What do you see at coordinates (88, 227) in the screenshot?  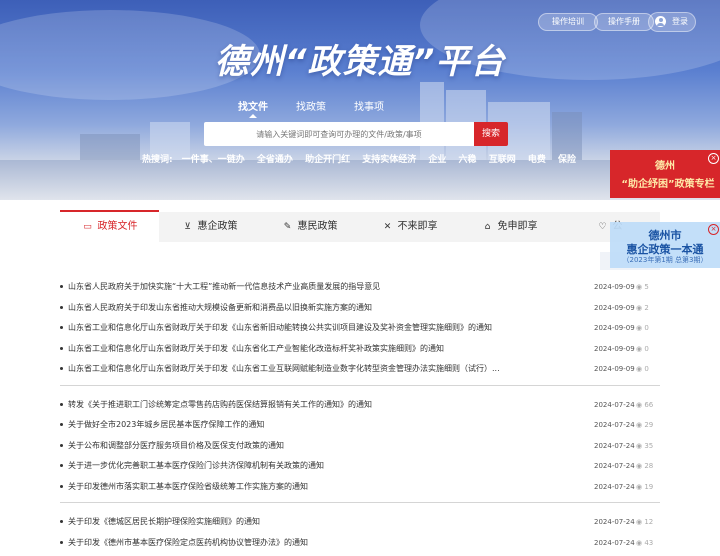 I see `folder-icon: ▭` at bounding box center [88, 227].